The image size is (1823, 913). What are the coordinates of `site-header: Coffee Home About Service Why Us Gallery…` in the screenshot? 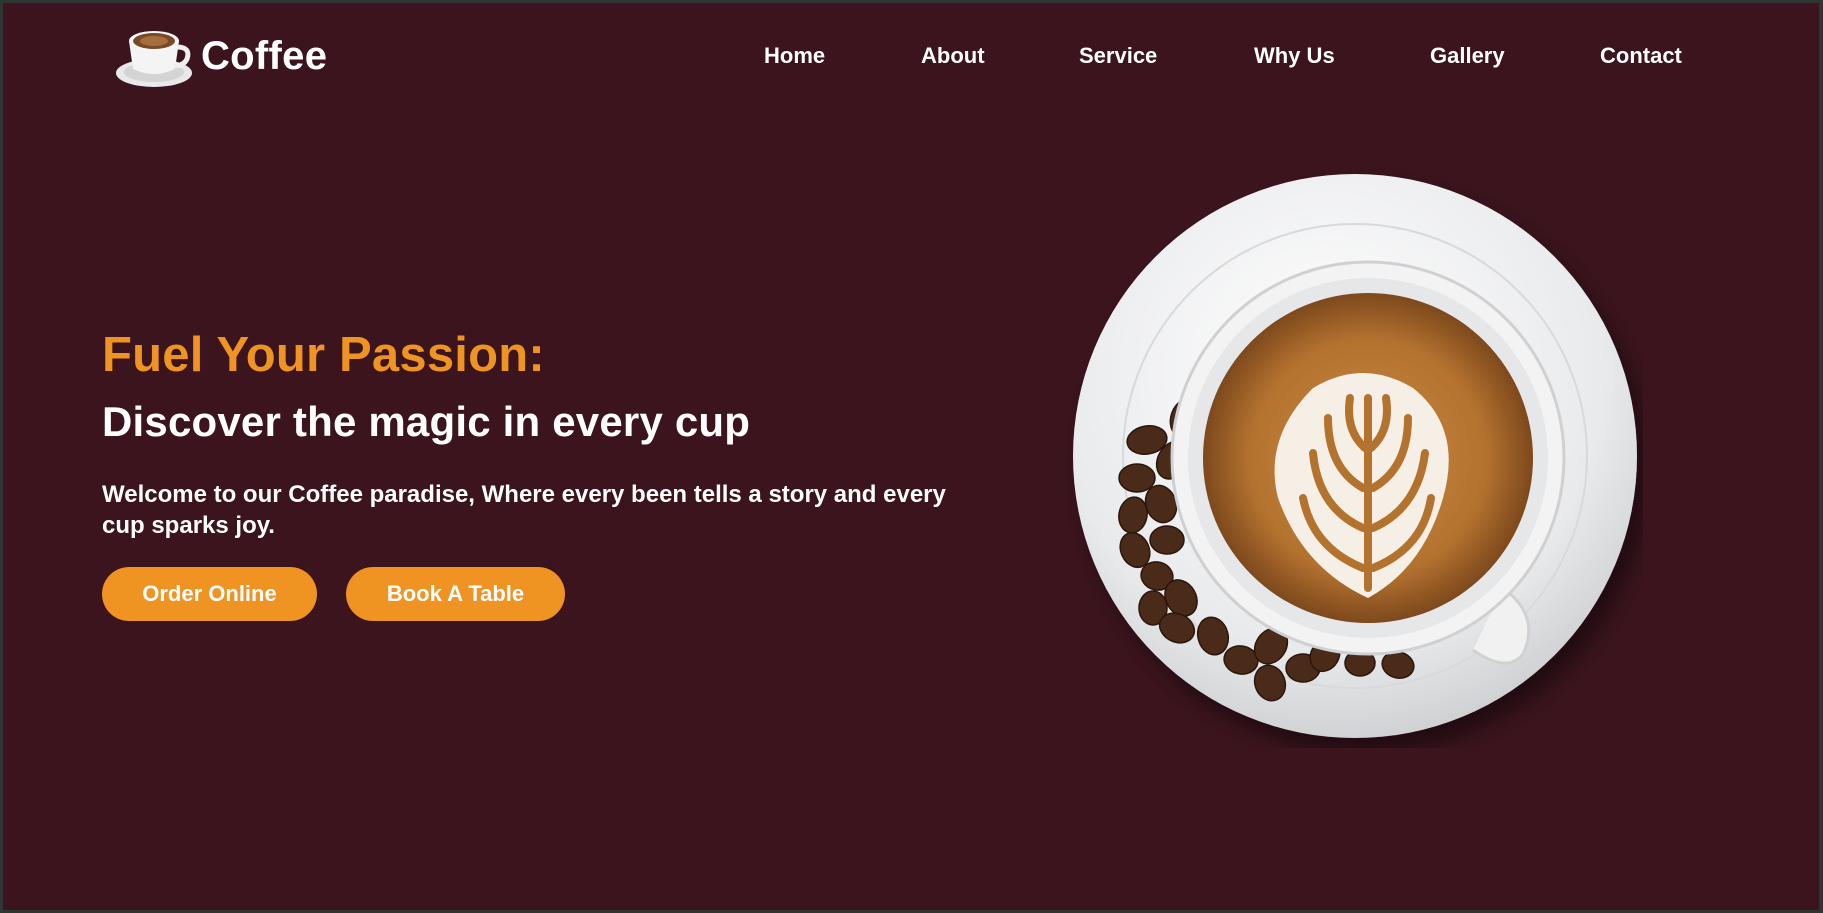 It's located at (911, 58).